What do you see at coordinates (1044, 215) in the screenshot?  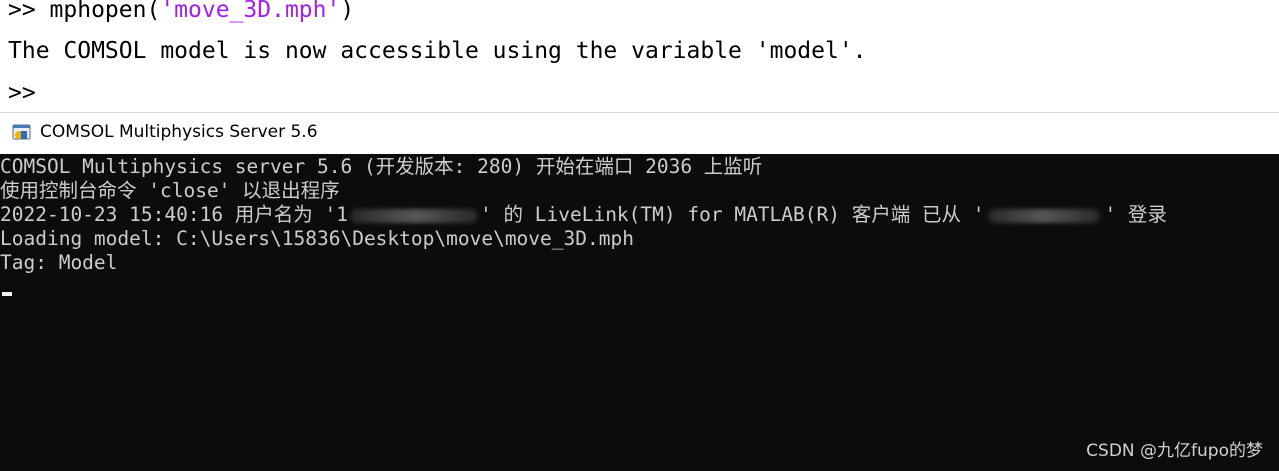 I see `redacted-host` at bounding box center [1044, 215].